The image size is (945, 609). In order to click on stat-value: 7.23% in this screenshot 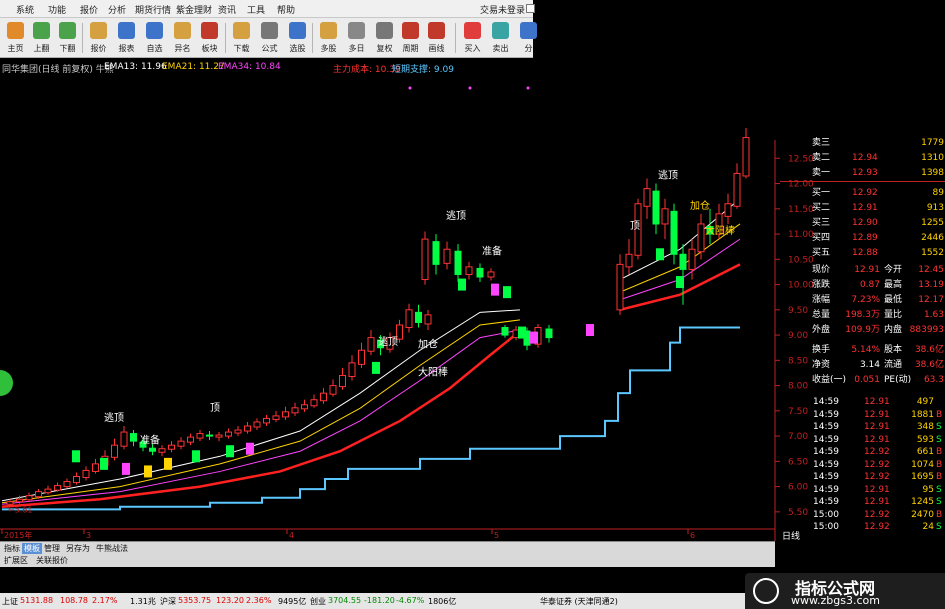, I will do `click(865, 300)`.